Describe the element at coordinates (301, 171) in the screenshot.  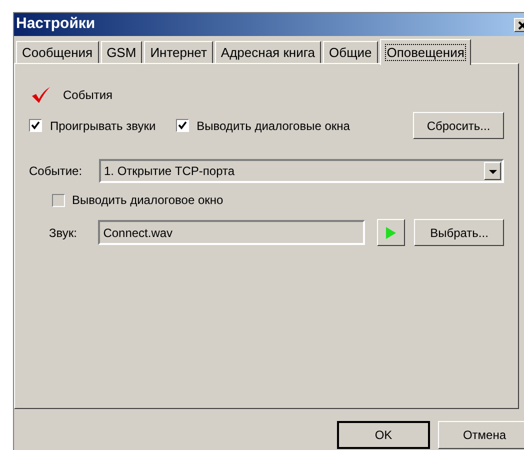
I see `event-dropdown: 1. Открытие TCP-порта` at that location.